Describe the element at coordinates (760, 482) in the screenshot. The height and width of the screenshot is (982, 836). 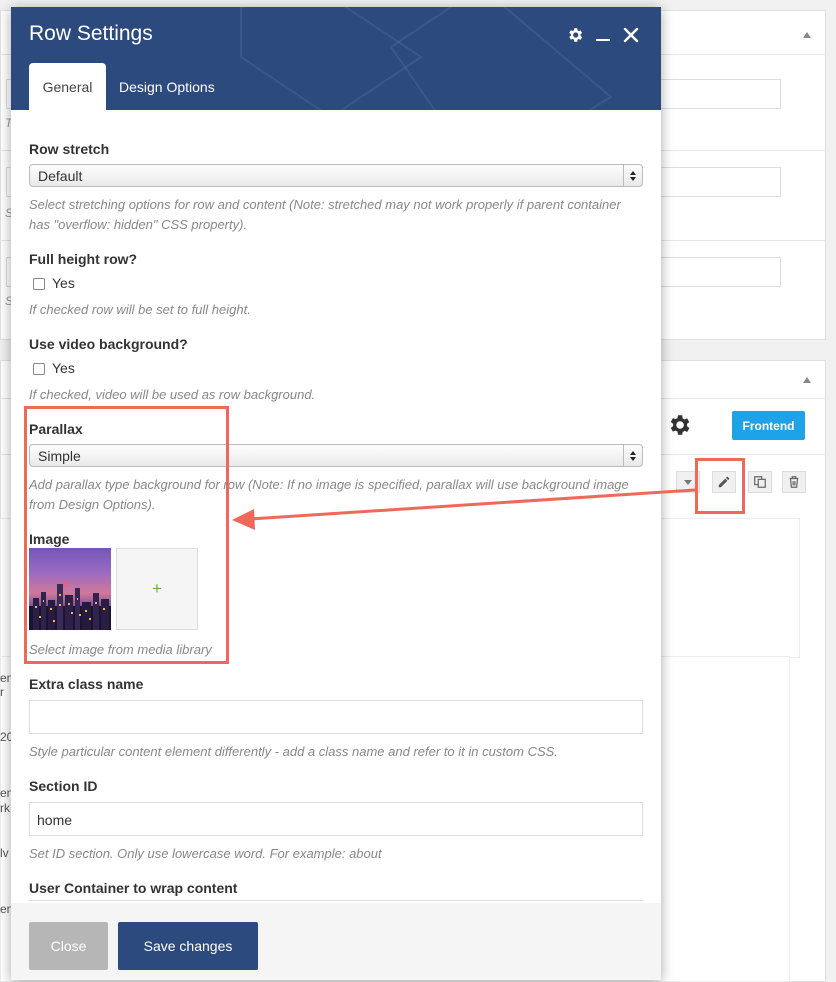
I see `clone-row-icon` at that location.